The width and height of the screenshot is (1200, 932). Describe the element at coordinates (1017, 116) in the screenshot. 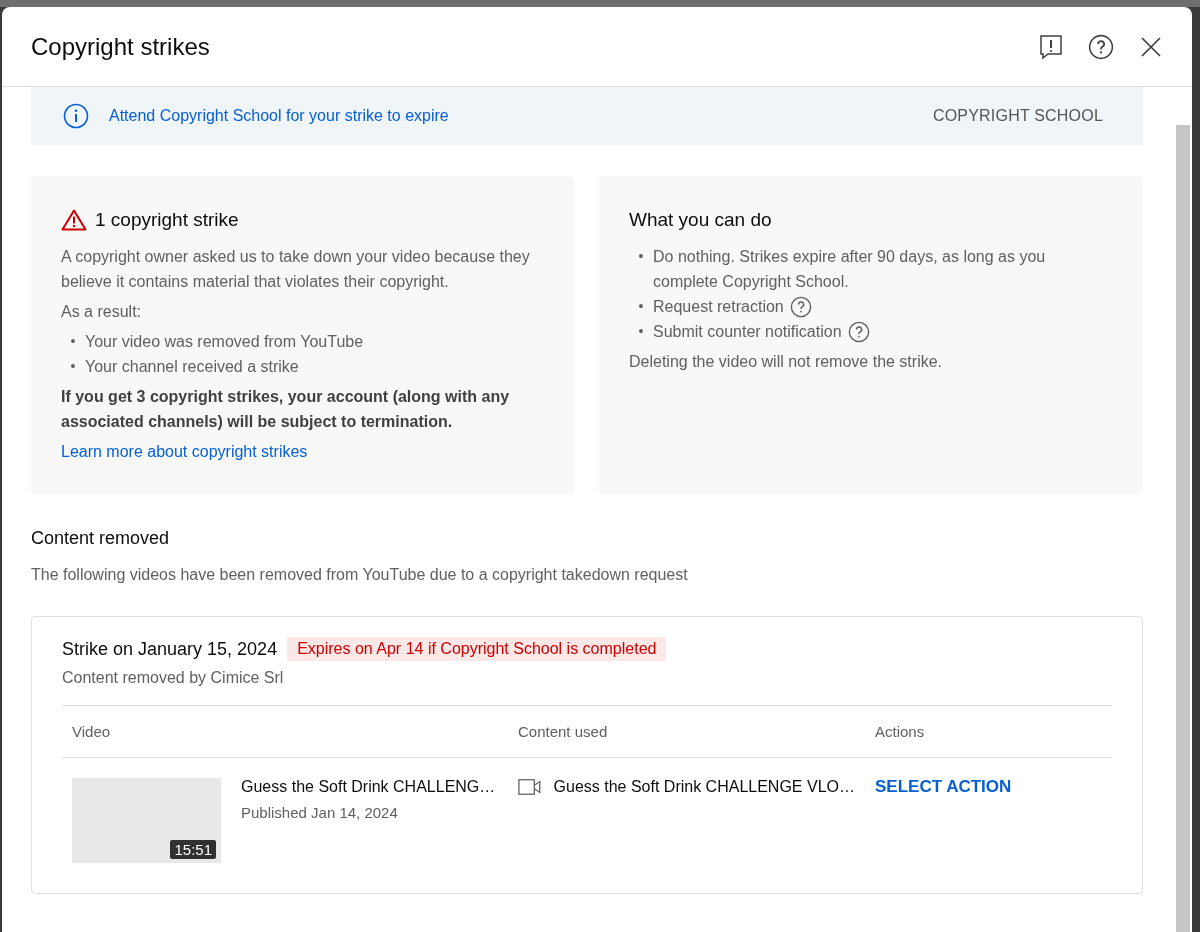

I see `copyright-school-button: COPYRIGHT SCHOOL` at that location.